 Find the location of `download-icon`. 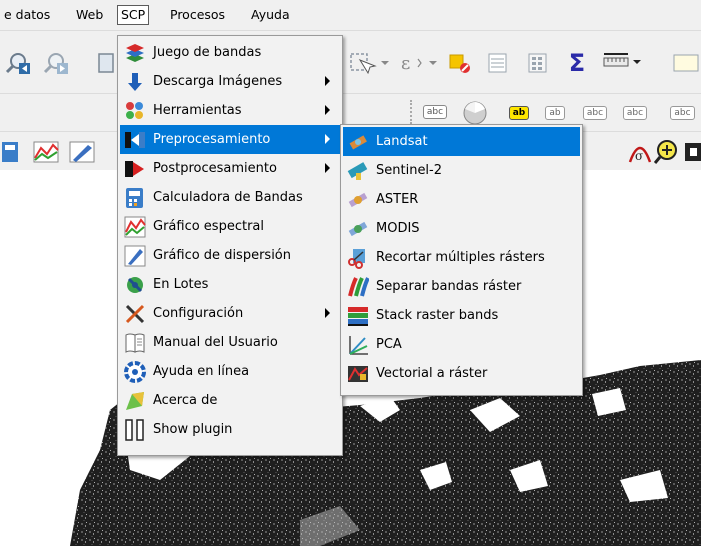

download-icon is located at coordinates (135, 82).